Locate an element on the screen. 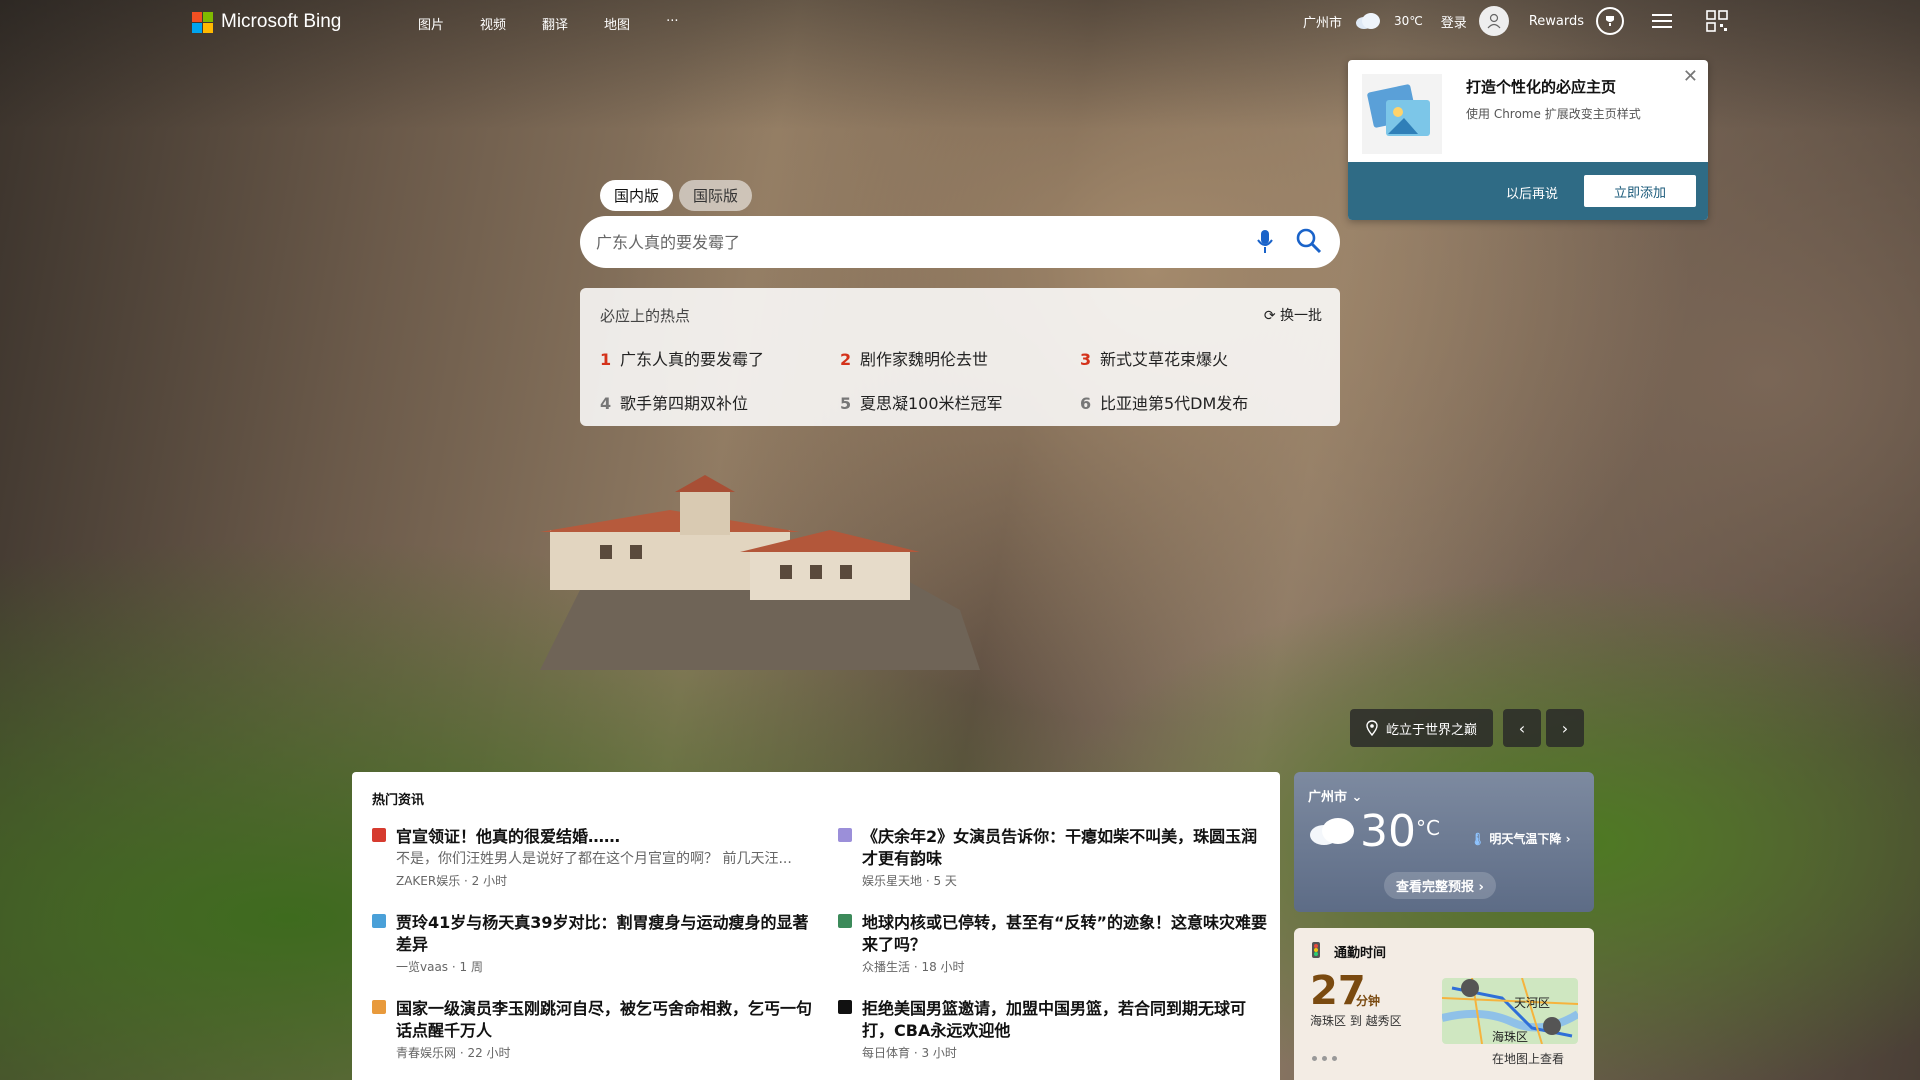  refresh-button: ⟳ 换一批 is located at coordinates (1293, 315).